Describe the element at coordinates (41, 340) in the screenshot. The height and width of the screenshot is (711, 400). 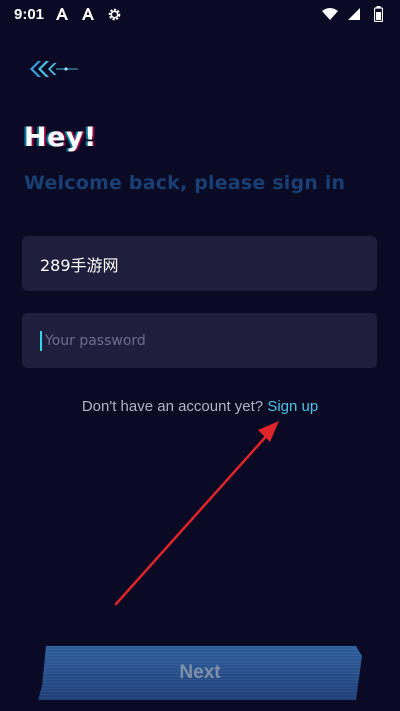
I see `text-cursor` at that location.